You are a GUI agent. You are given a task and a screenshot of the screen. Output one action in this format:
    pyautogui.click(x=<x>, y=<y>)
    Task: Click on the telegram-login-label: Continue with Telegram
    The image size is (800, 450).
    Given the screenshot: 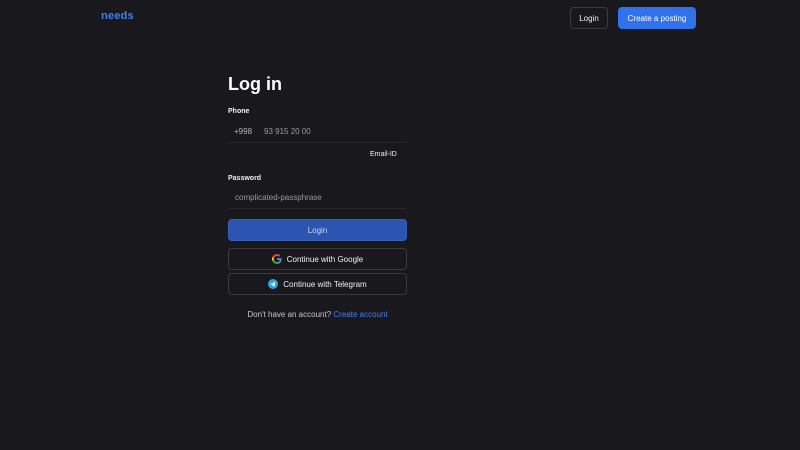 What is the action you would take?
    pyautogui.click(x=325, y=284)
    